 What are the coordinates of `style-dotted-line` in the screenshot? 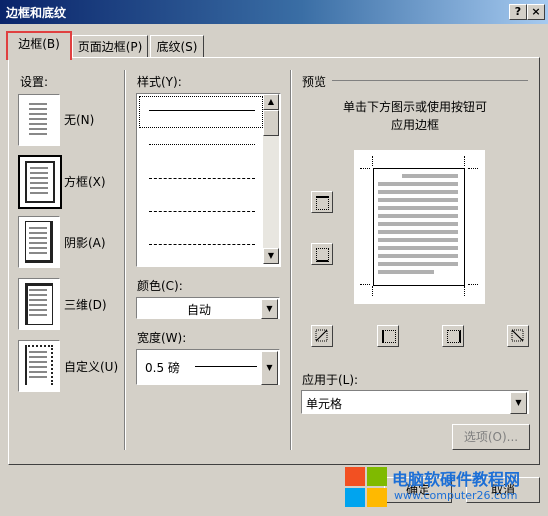 It's located at (202, 144).